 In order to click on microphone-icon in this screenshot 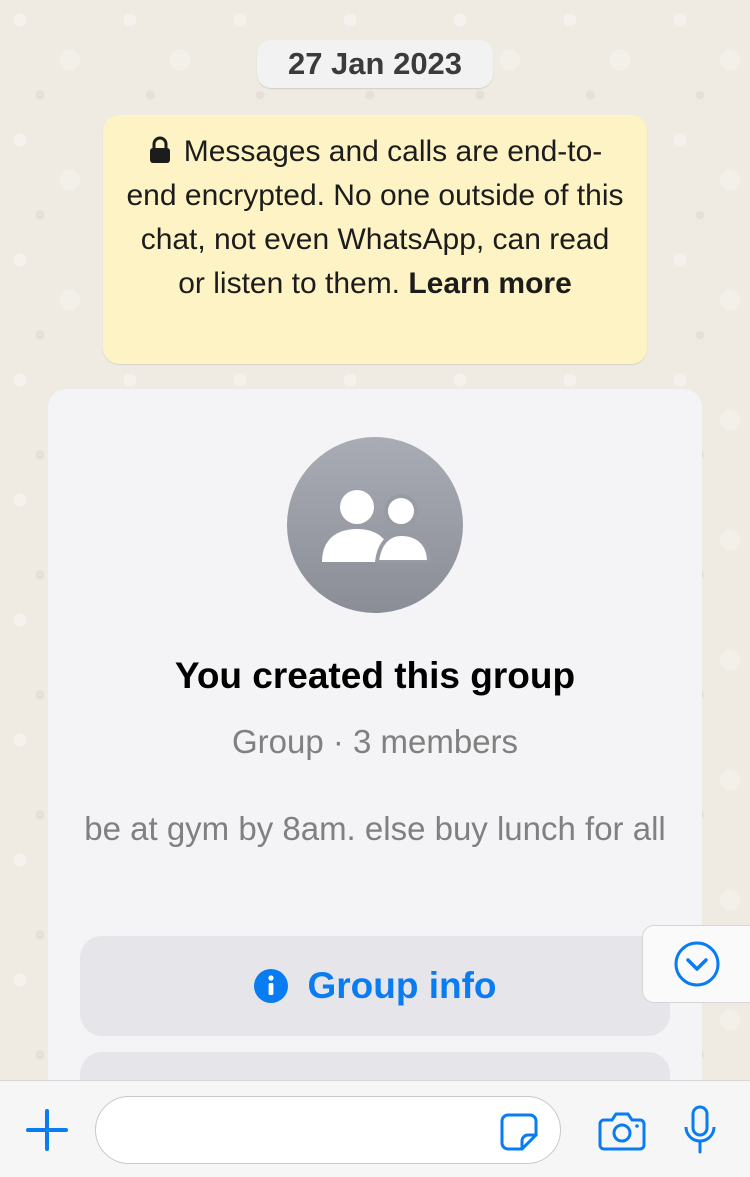, I will do `click(700, 1130)`.